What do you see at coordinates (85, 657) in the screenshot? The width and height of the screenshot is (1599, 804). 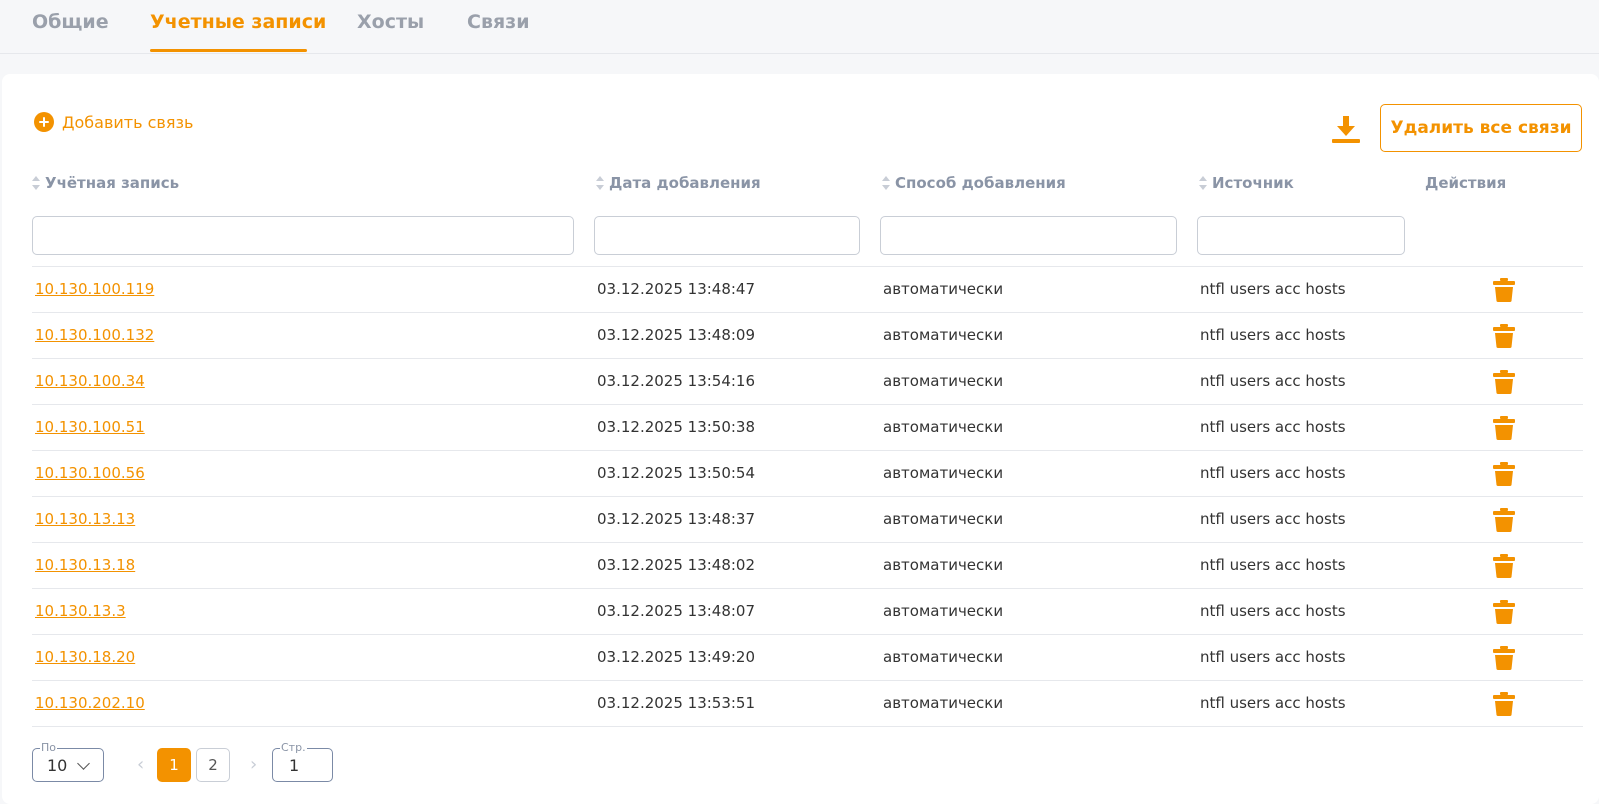 I see `account-link: 10.130.18.20` at bounding box center [85, 657].